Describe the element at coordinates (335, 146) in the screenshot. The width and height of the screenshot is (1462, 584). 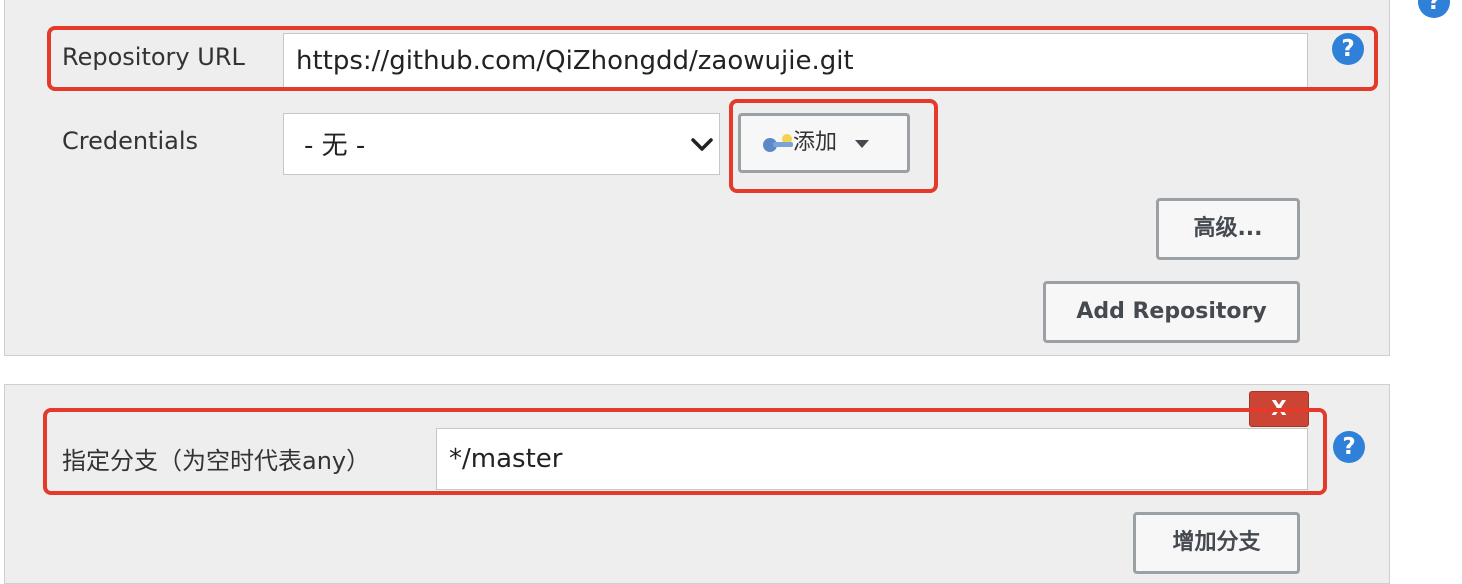
I see `credentials-selected-value: - 无 -` at that location.